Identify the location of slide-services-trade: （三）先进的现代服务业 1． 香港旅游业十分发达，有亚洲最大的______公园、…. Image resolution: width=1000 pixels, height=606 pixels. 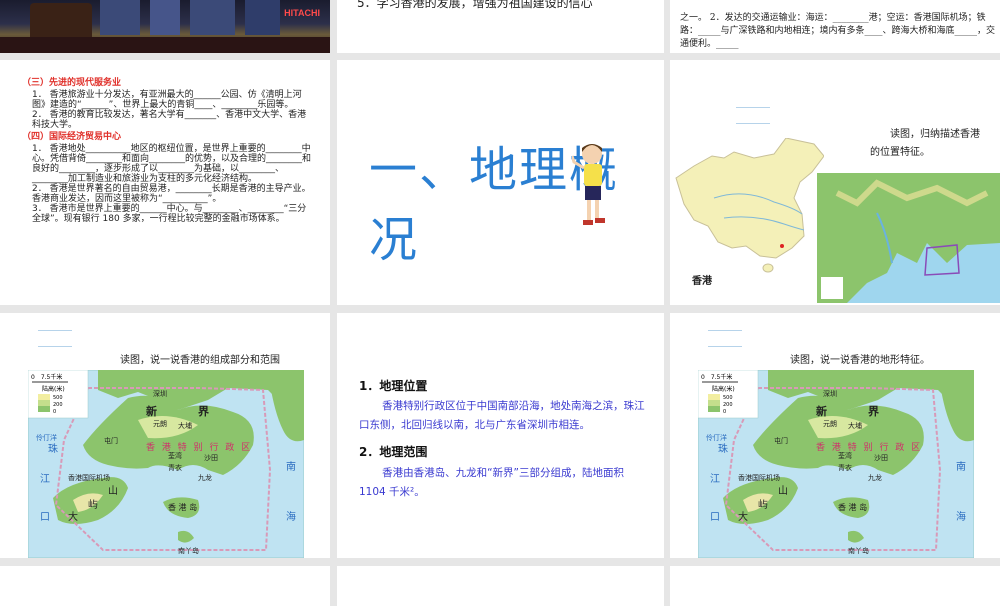
(165, 182).